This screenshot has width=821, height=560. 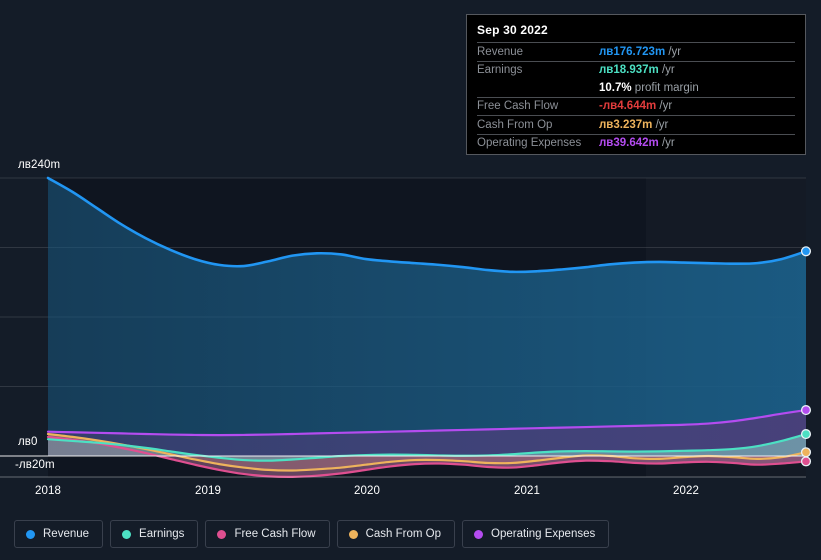 I want to click on tooltip-row-key: Operating Expenses, so click(x=538, y=142).